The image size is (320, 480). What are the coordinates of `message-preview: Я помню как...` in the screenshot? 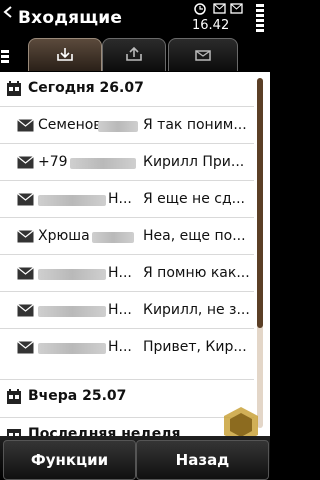 It's located at (196, 273).